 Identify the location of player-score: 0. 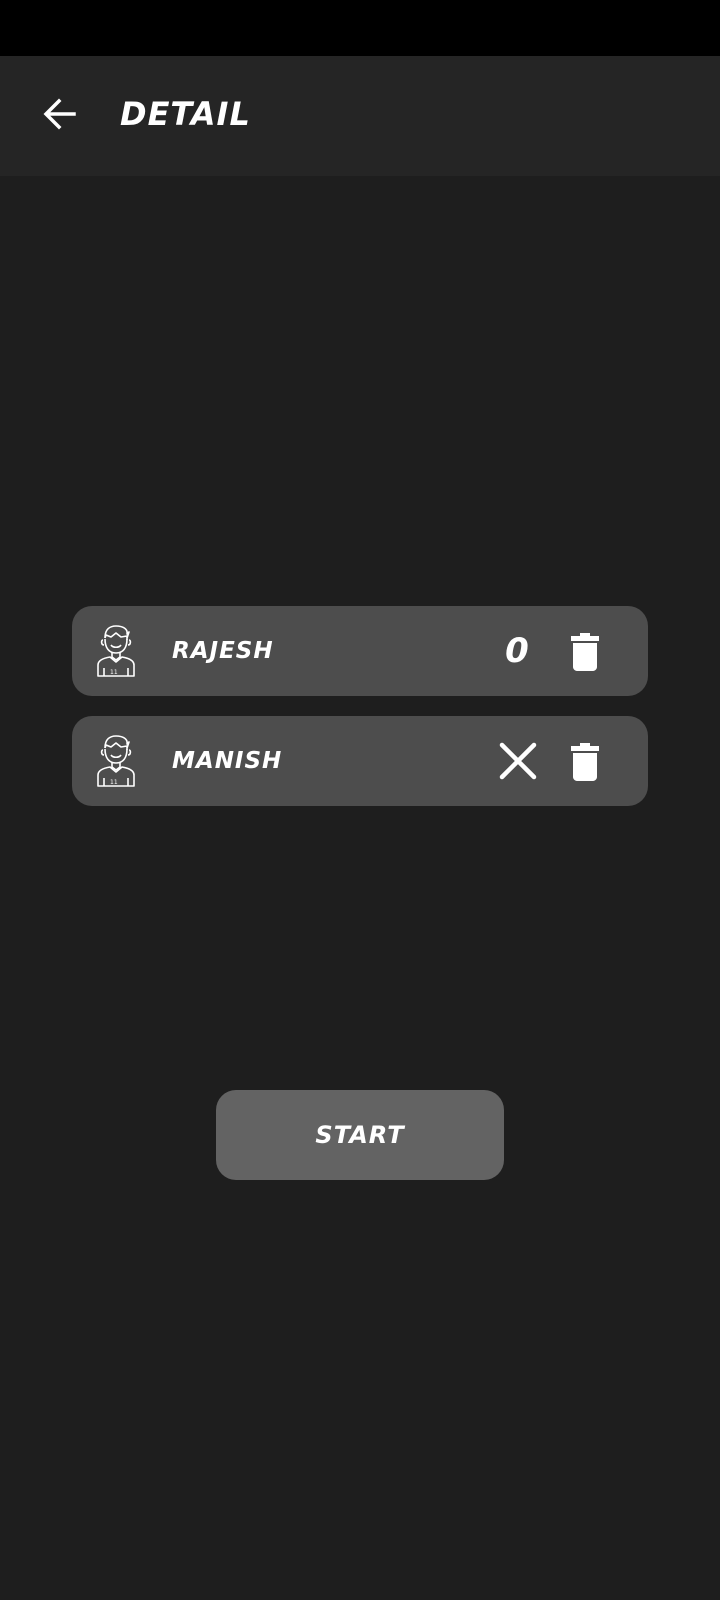
(517, 651).